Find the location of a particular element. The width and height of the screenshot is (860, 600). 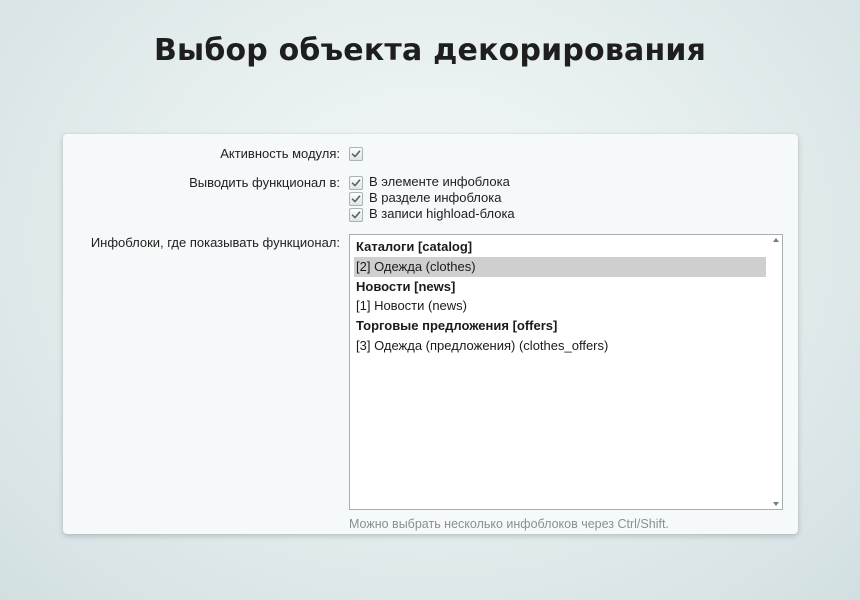

optgroup-label: Новости [news] is located at coordinates (406, 286).